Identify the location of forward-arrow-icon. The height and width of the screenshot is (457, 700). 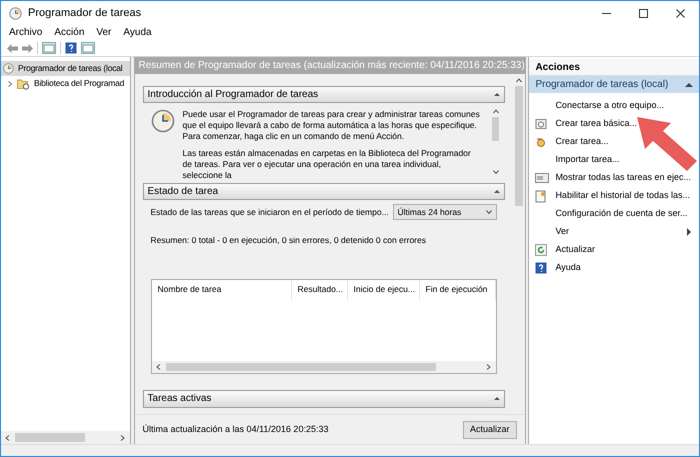
(27, 48).